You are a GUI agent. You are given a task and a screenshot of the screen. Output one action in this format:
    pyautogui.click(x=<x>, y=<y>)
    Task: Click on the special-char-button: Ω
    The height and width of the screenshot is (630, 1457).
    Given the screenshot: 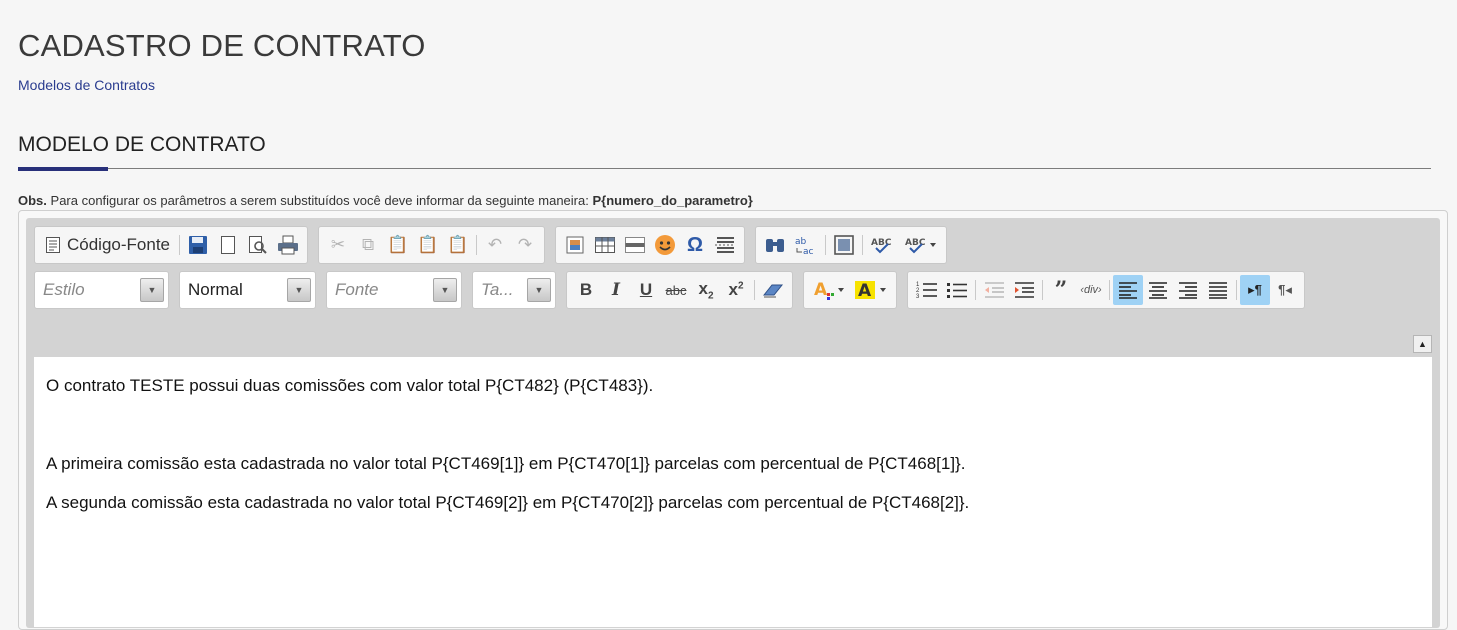 What is the action you would take?
    pyautogui.click(x=695, y=245)
    